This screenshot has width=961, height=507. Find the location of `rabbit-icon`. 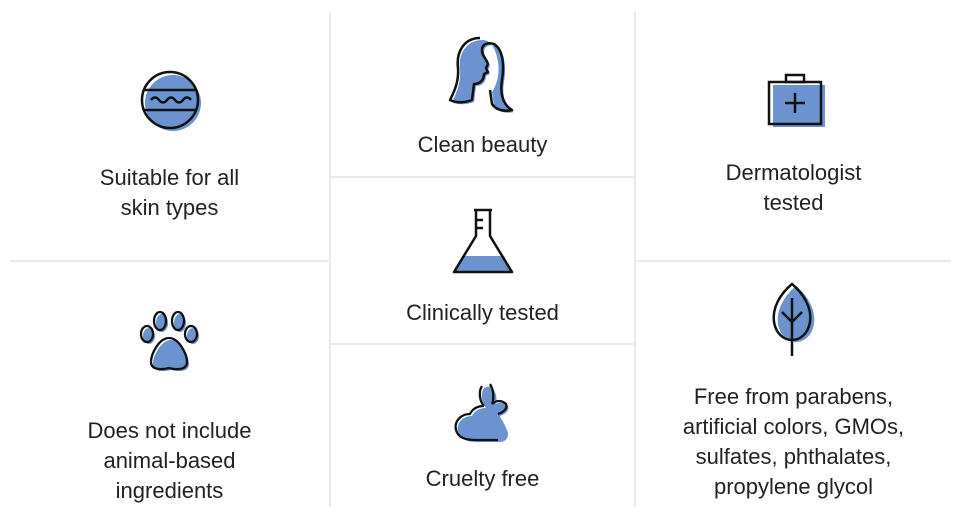

rabbit-icon is located at coordinates (483, 415).